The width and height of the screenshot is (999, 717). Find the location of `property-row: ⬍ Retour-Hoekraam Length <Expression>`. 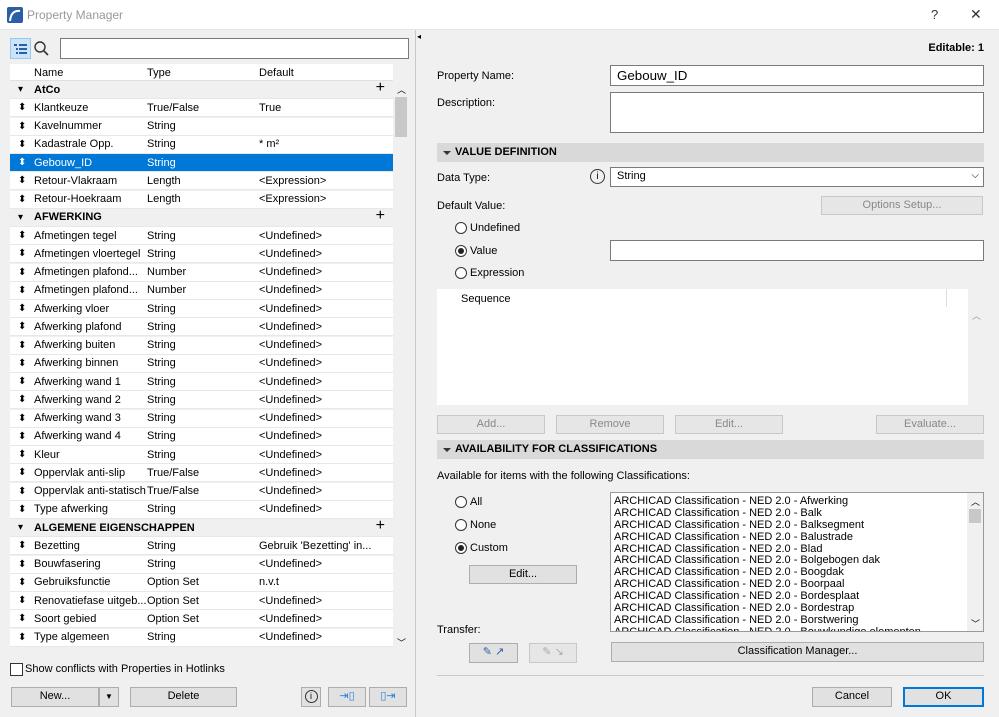

property-row: ⬍ Retour-Hoekraam Length <Expression> is located at coordinates (201, 199).